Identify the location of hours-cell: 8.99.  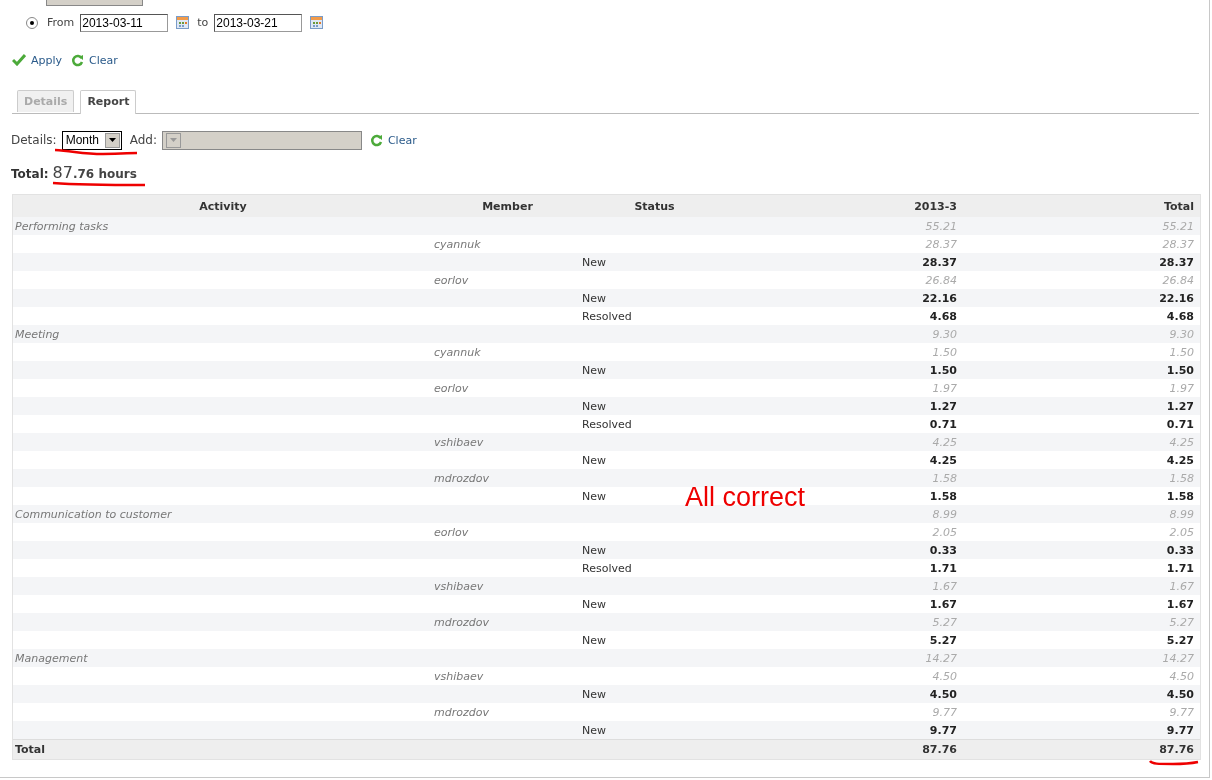
(944, 514).